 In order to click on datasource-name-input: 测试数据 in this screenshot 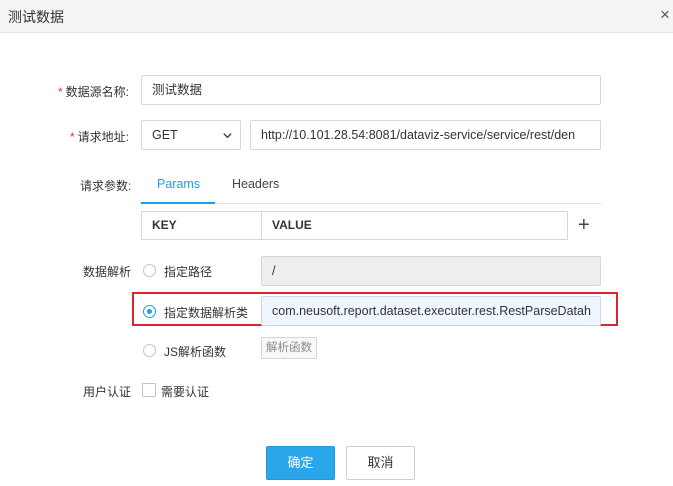, I will do `click(371, 90)`.